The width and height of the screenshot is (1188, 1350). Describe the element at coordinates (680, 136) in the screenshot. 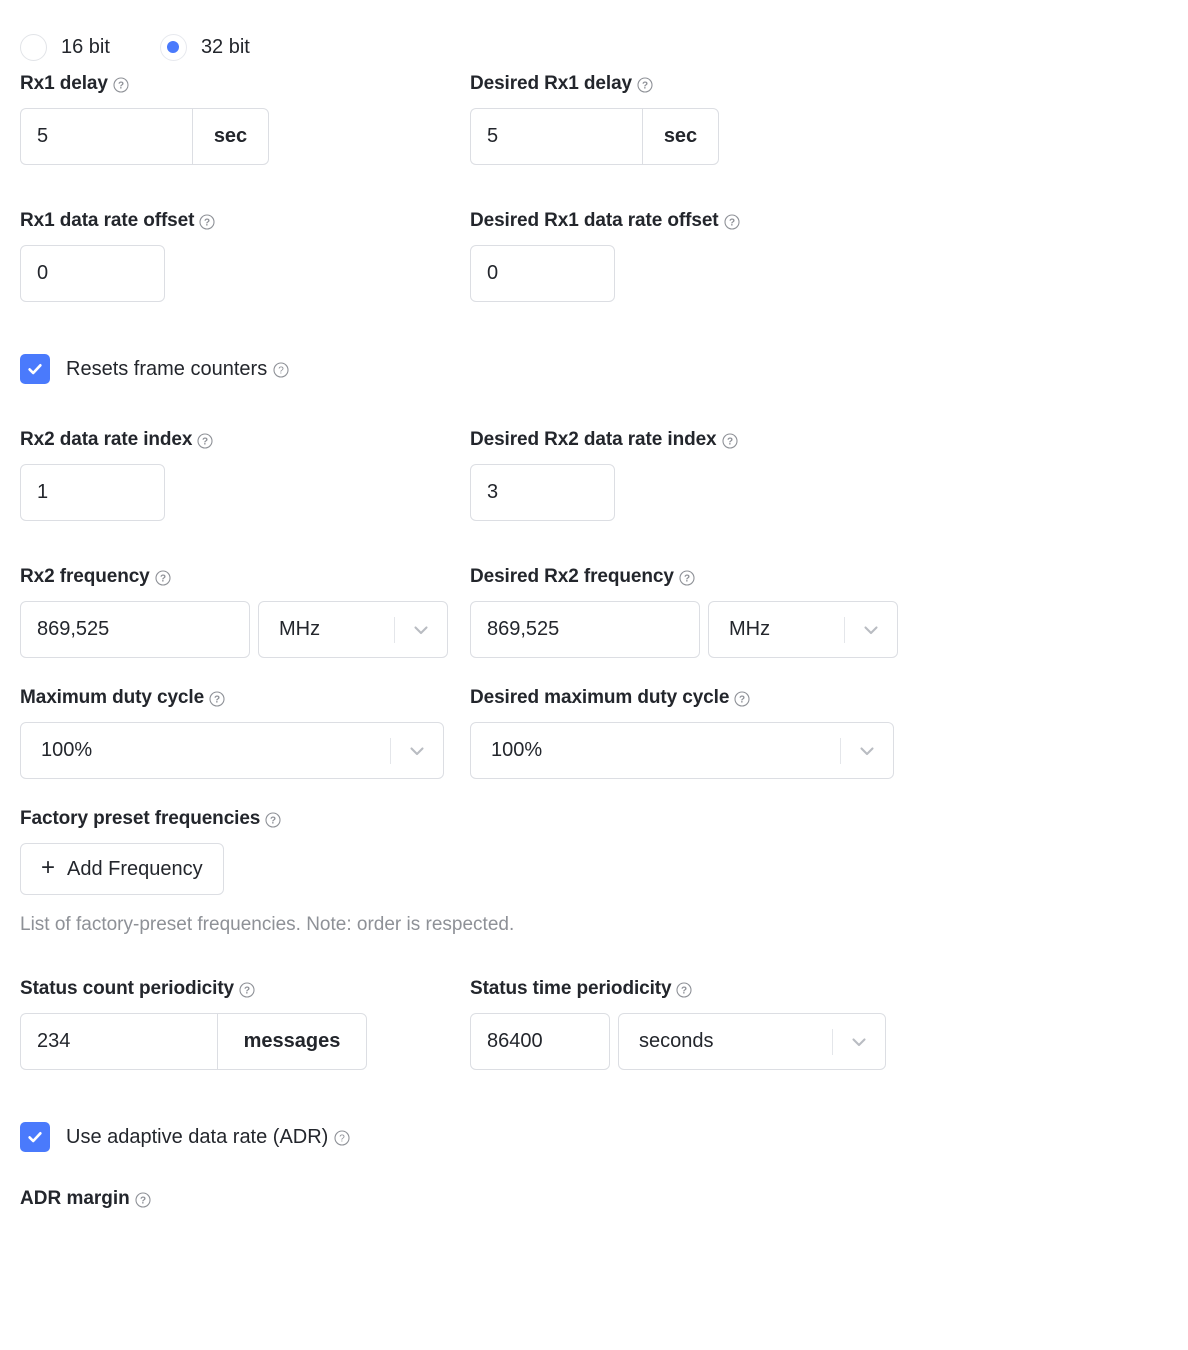

I see `unit-desired-rx1-delay: sec` at that location.